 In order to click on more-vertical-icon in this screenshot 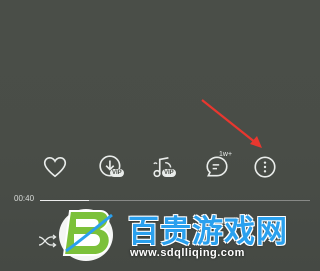, I will do `click(265, 167)`.